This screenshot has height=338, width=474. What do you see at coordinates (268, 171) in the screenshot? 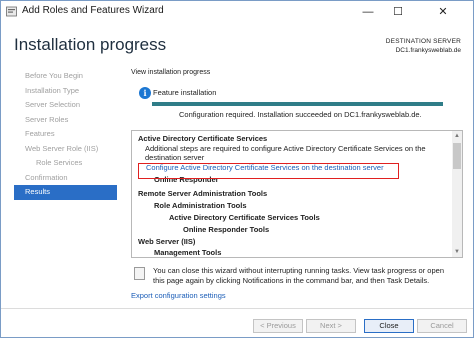
I see `highlight-box` at bounding box center [268, 171].